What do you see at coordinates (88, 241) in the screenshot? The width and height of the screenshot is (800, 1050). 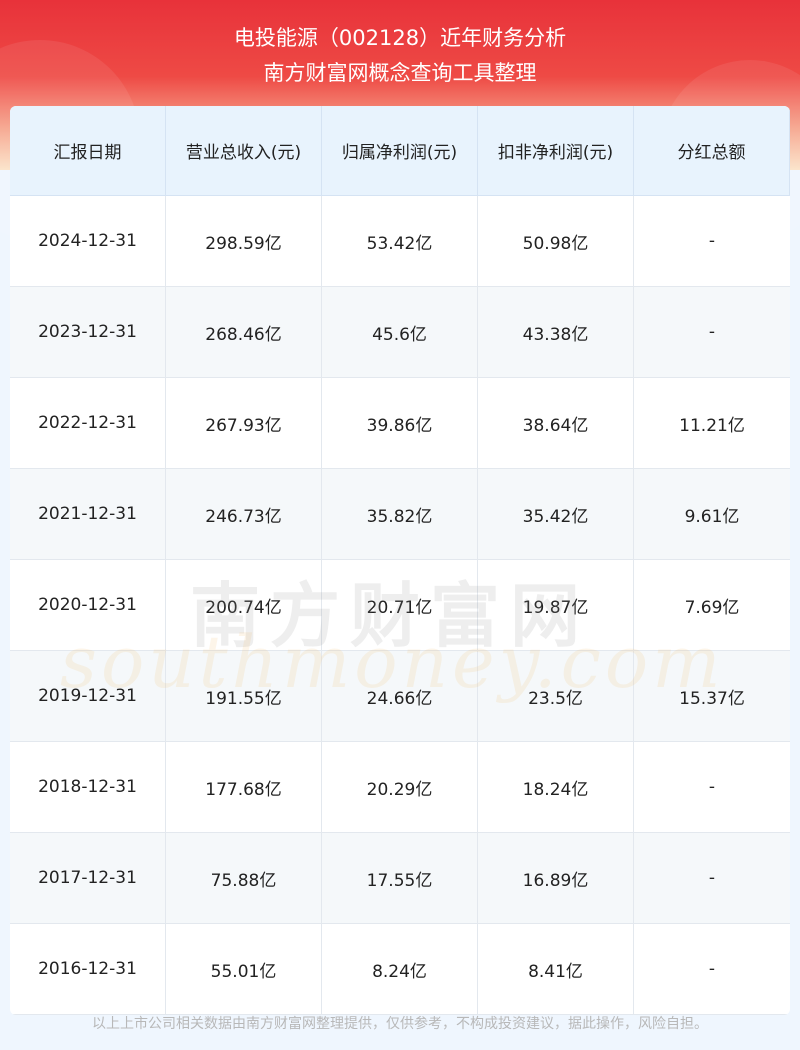 I see `cell-date: 2024-12-31` at bounding box center [88, 241].